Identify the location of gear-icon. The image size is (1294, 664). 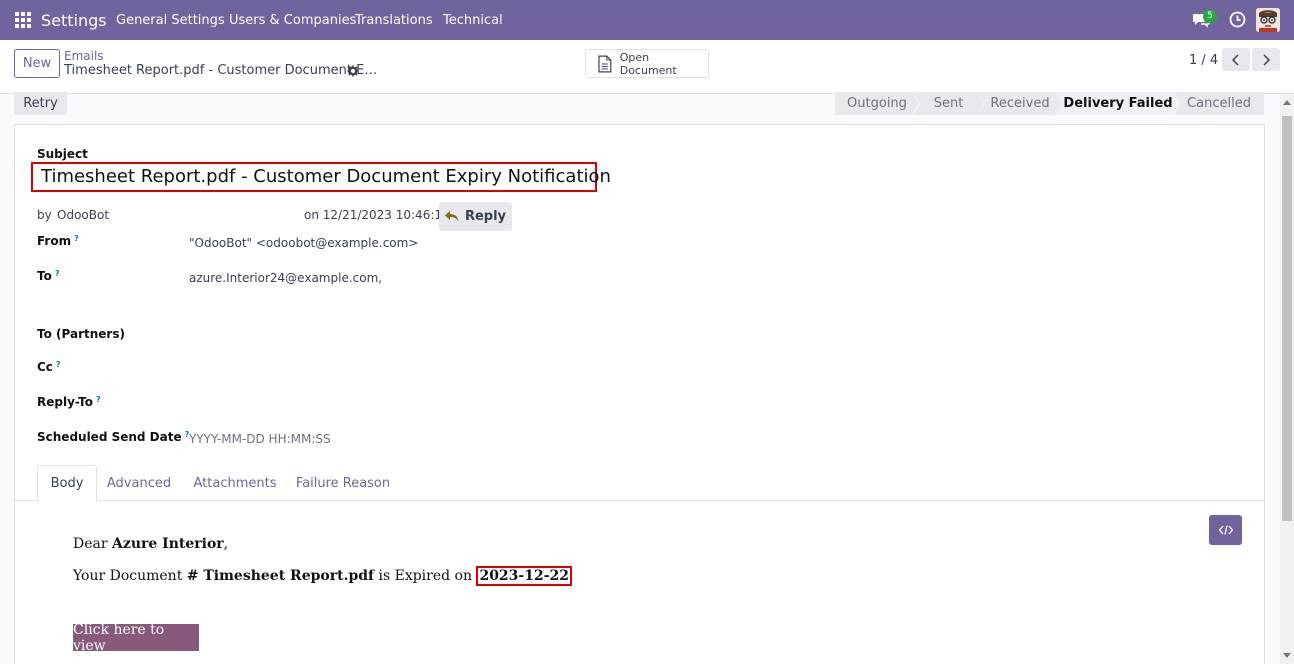
(353, 71).